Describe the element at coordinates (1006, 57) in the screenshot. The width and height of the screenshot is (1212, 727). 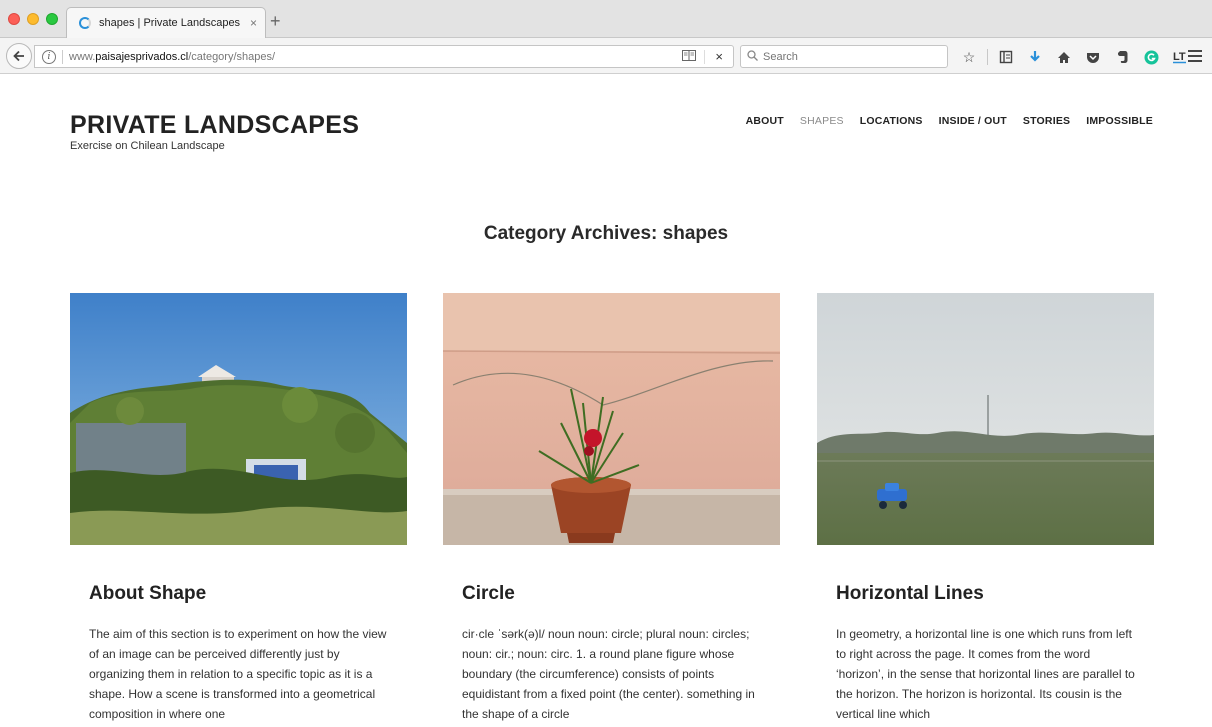
I see `bookmarks-list-icon` at that location.